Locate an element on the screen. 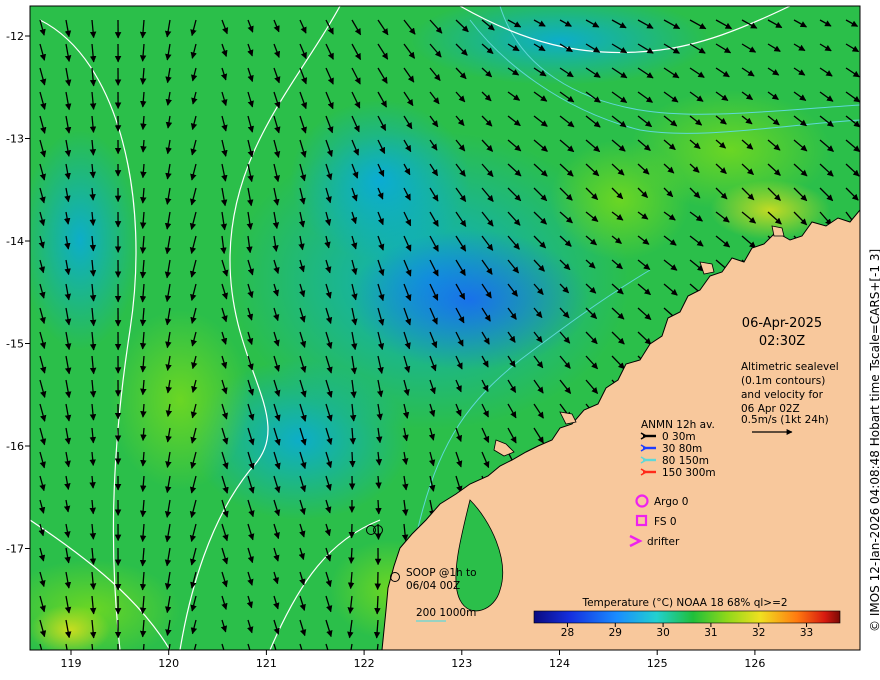  colorbar-tick-label: 29 is located at coordinates (615, 633).